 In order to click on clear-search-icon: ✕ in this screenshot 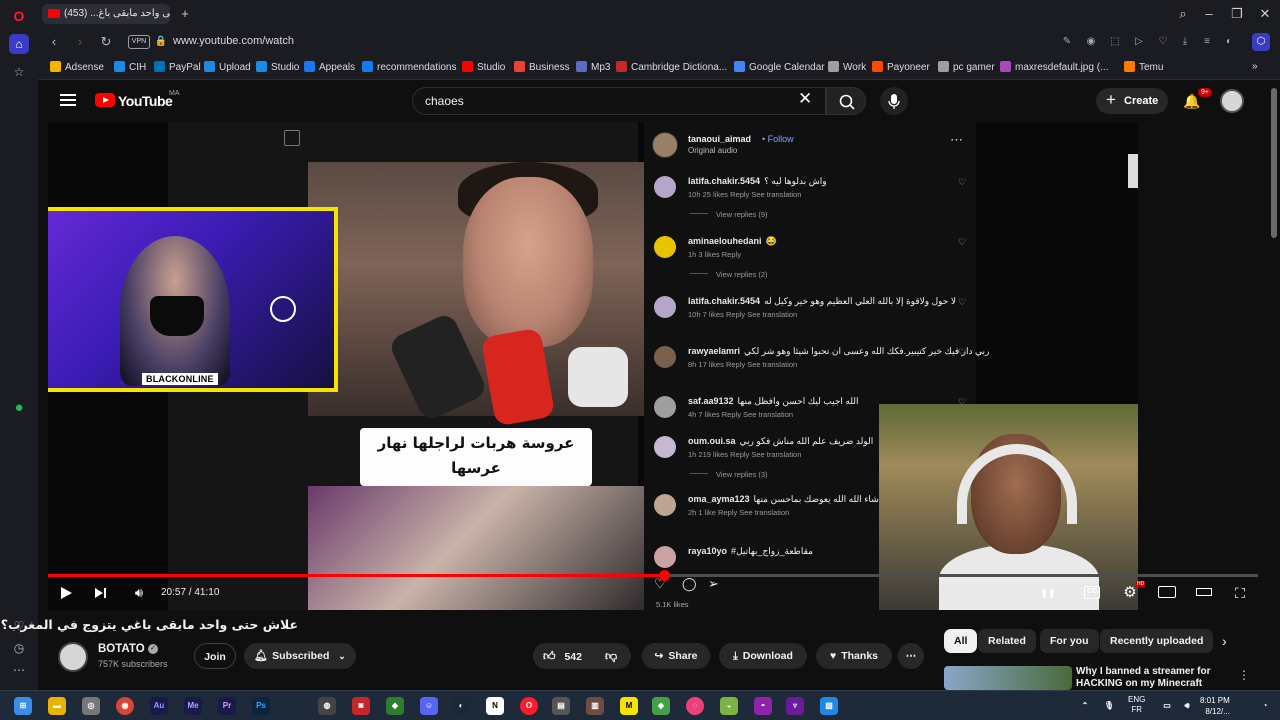, I will do `click(805, 99)`.